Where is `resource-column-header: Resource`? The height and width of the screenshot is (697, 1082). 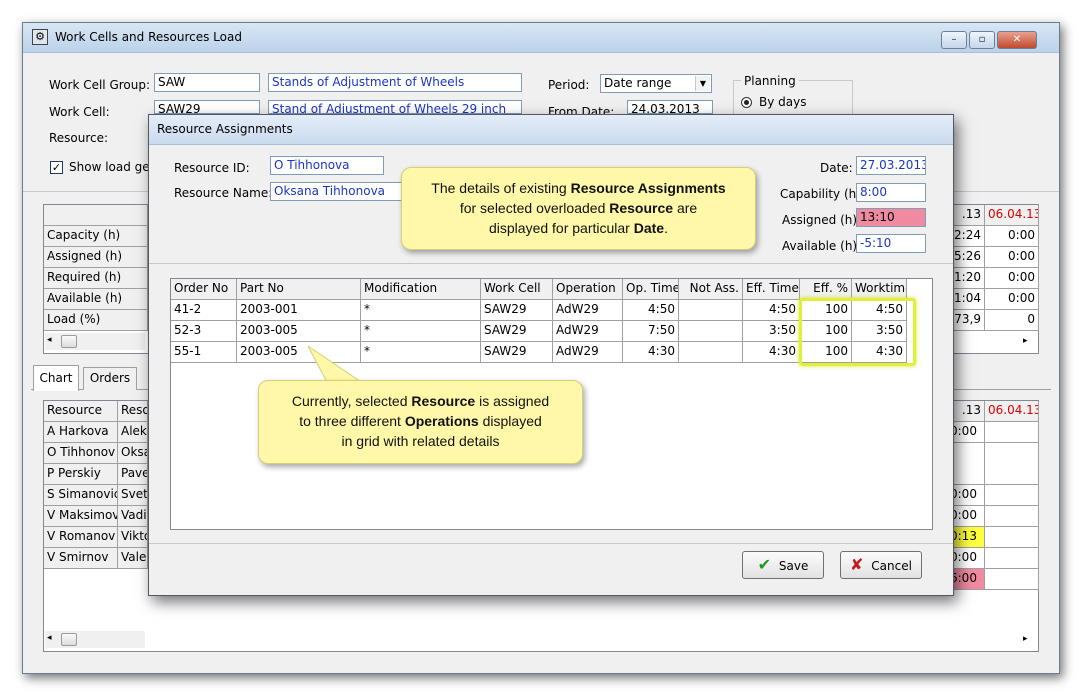
resource-column-header: Resource is located at coordinates (81, 411).